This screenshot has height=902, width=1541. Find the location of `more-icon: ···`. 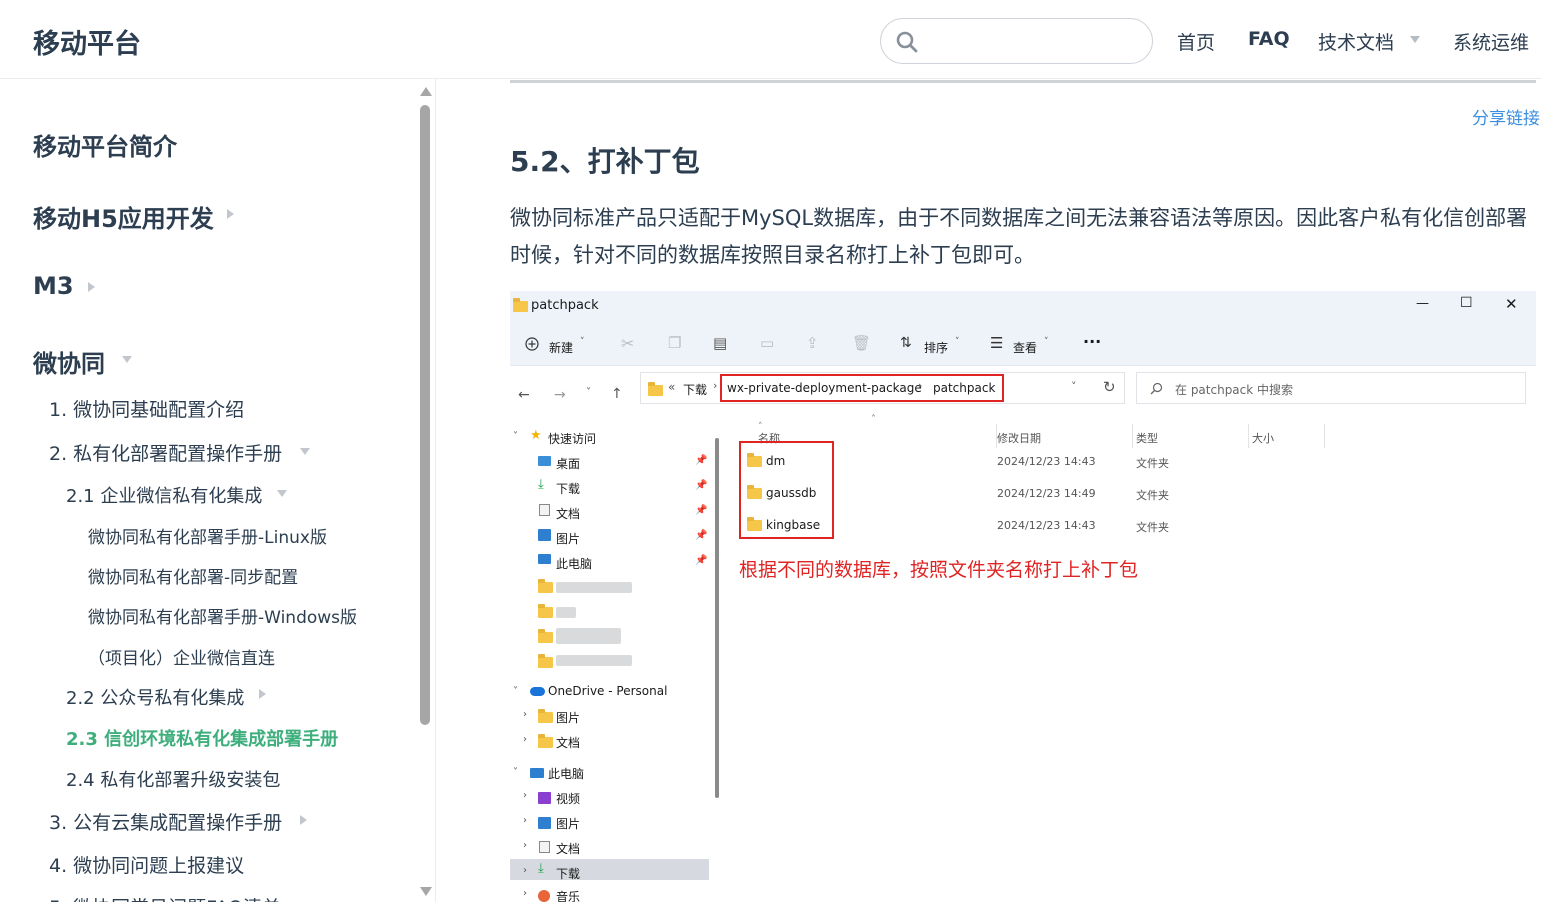

more-icon: ··· is located at coordinates (1092, 341).